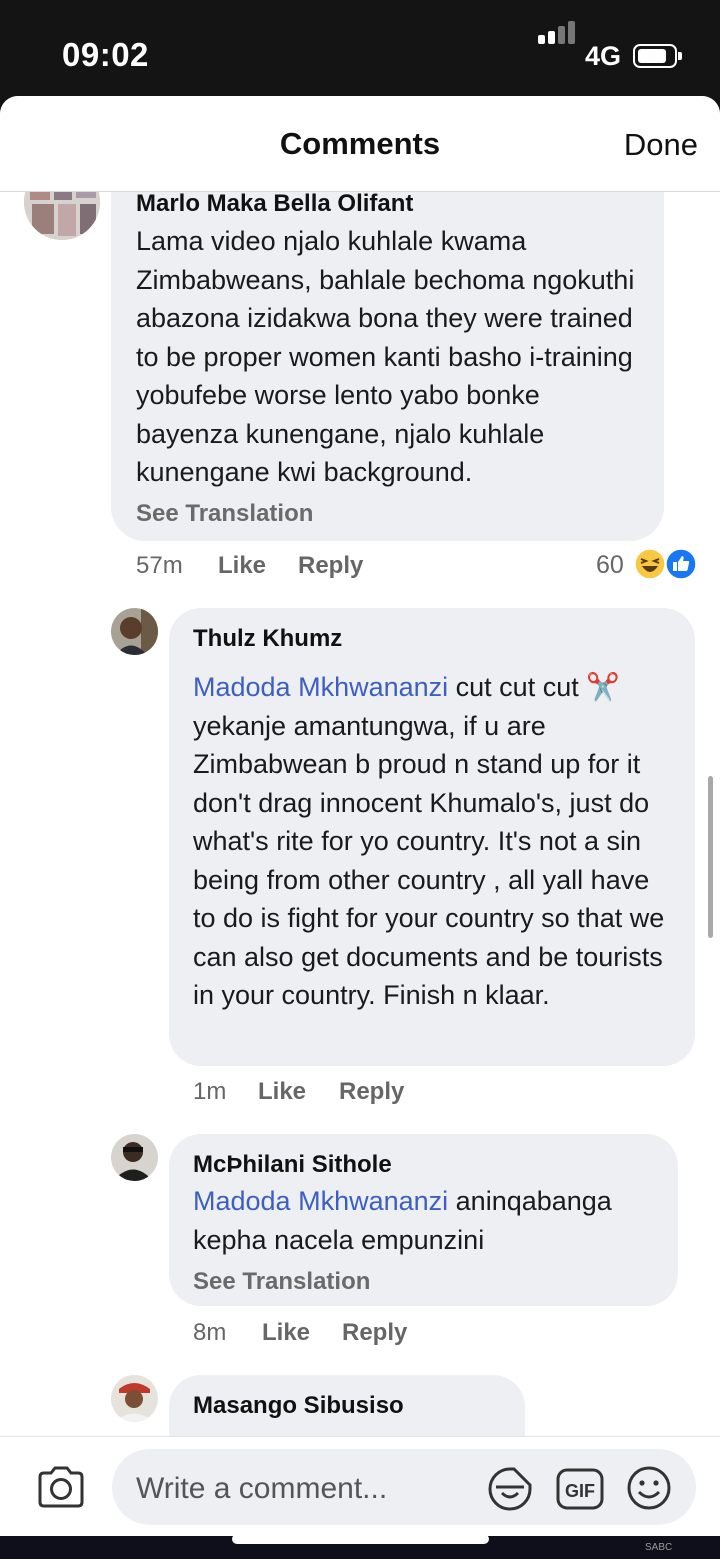 Image resolution: width=720 pixels, height=1559 pixels. Describe the element at coordinates (661, 145) in the screenshot. I see `done-button: Done` at that location.